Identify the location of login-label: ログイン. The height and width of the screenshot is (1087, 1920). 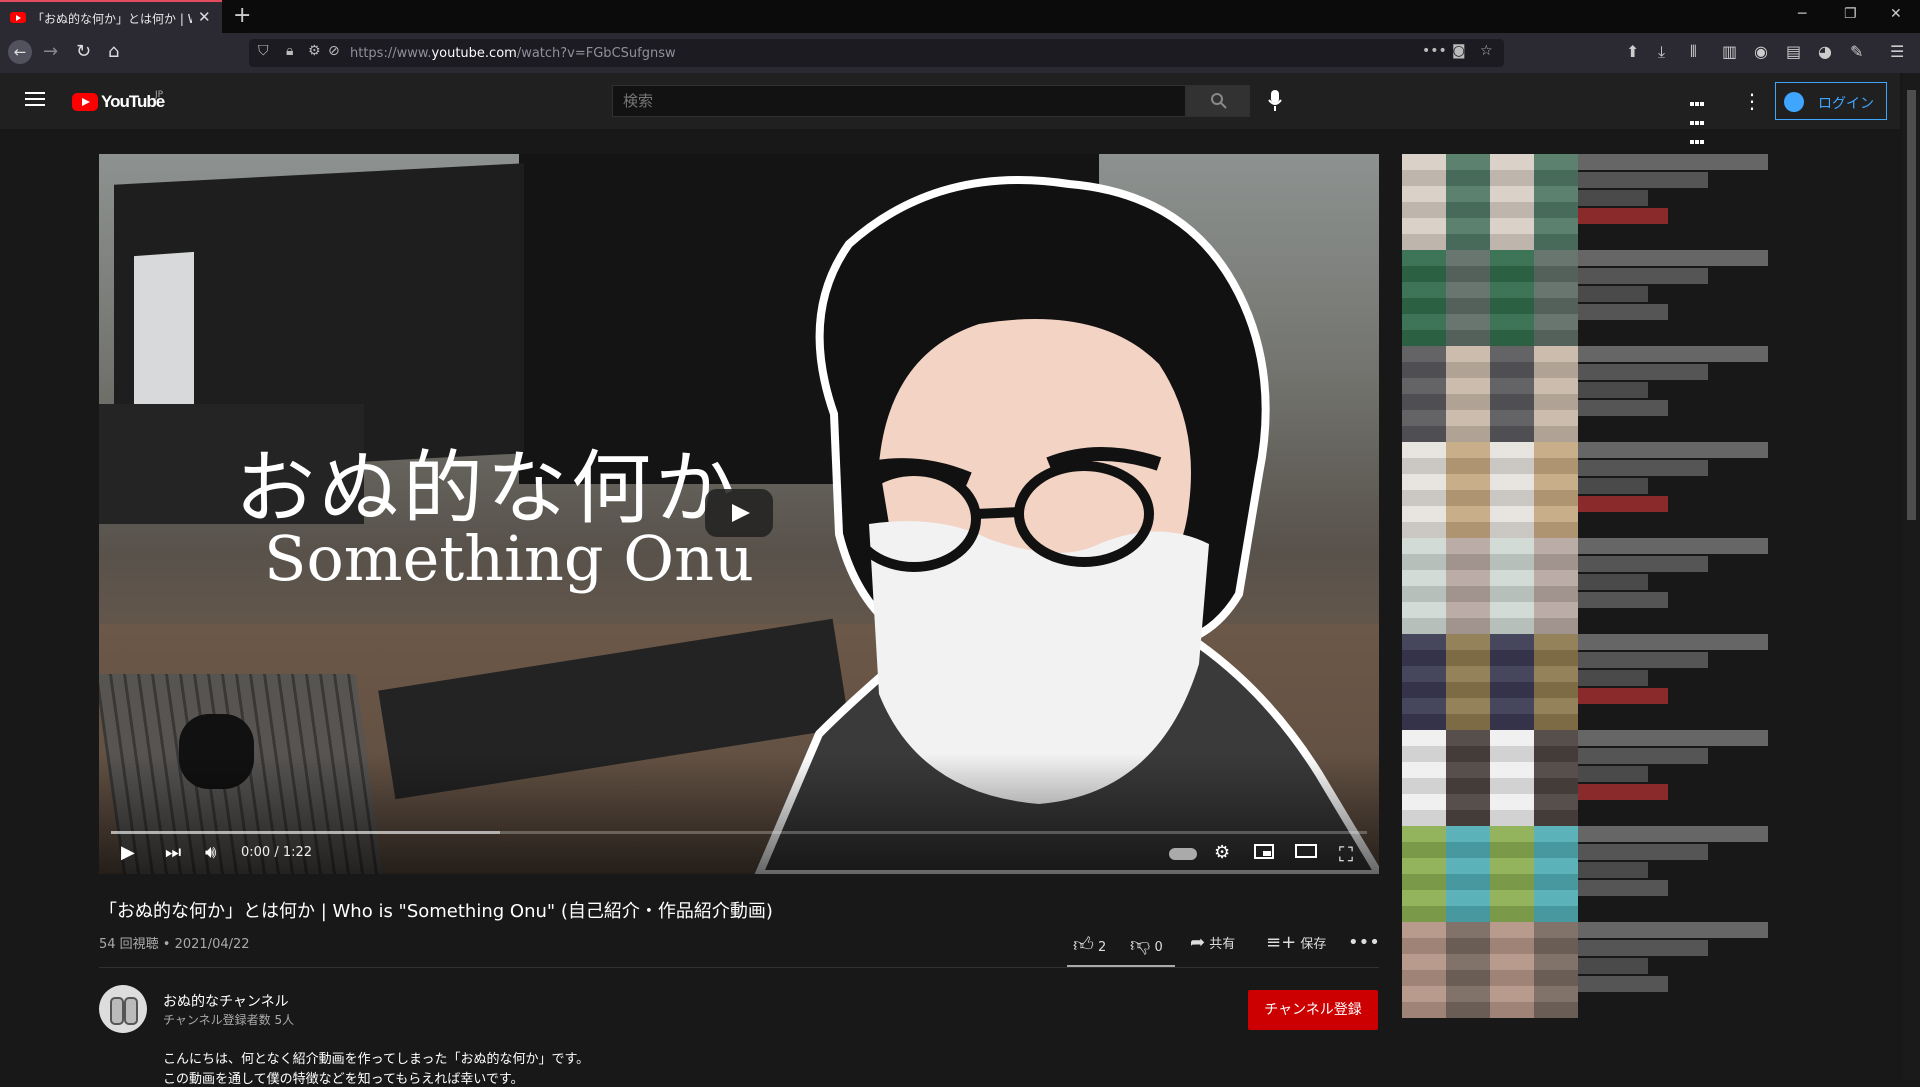
(1846, 104).